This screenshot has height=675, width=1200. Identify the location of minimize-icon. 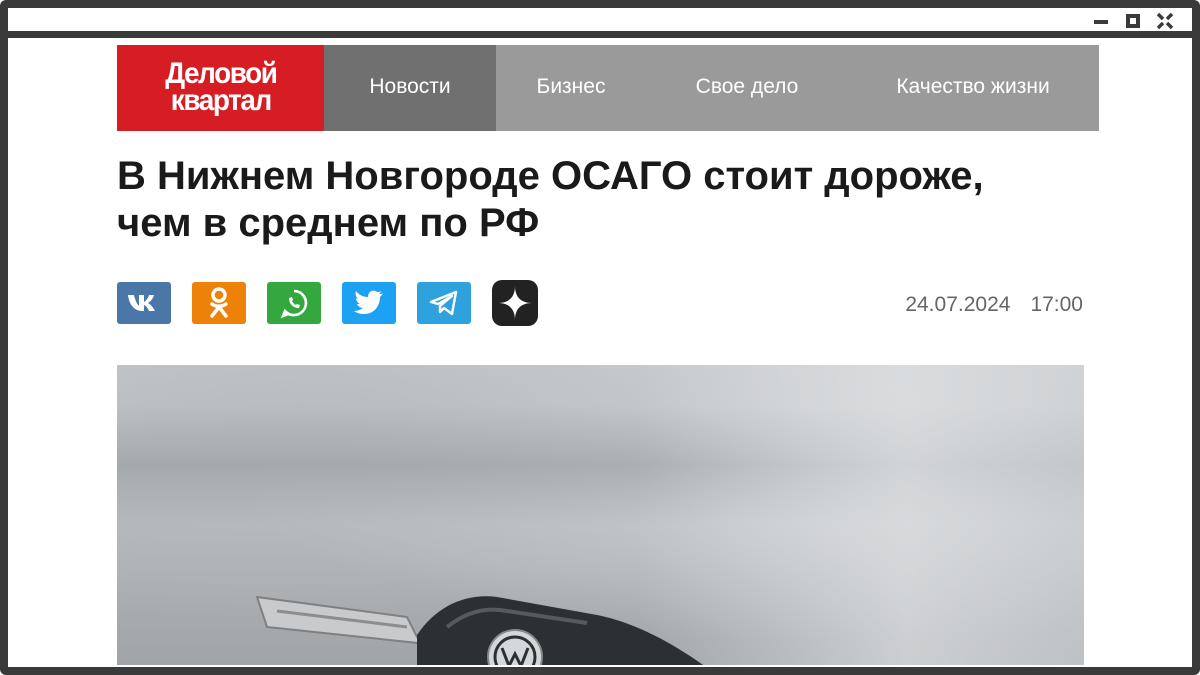
(1101, 21).